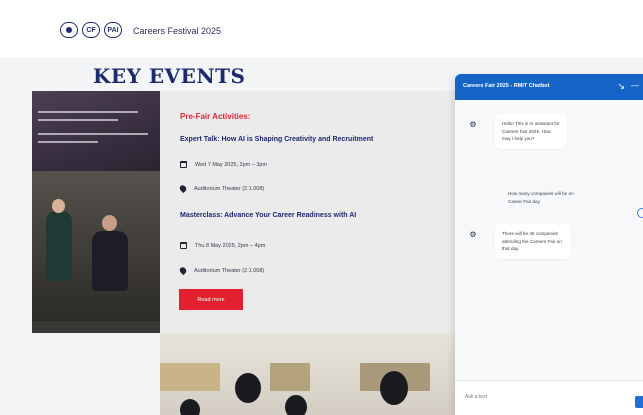 The image size is (643, 415). What do you see at coordinates (639, 402) in the screenshot?
I see `send-button` at bounding box center [639, 402].